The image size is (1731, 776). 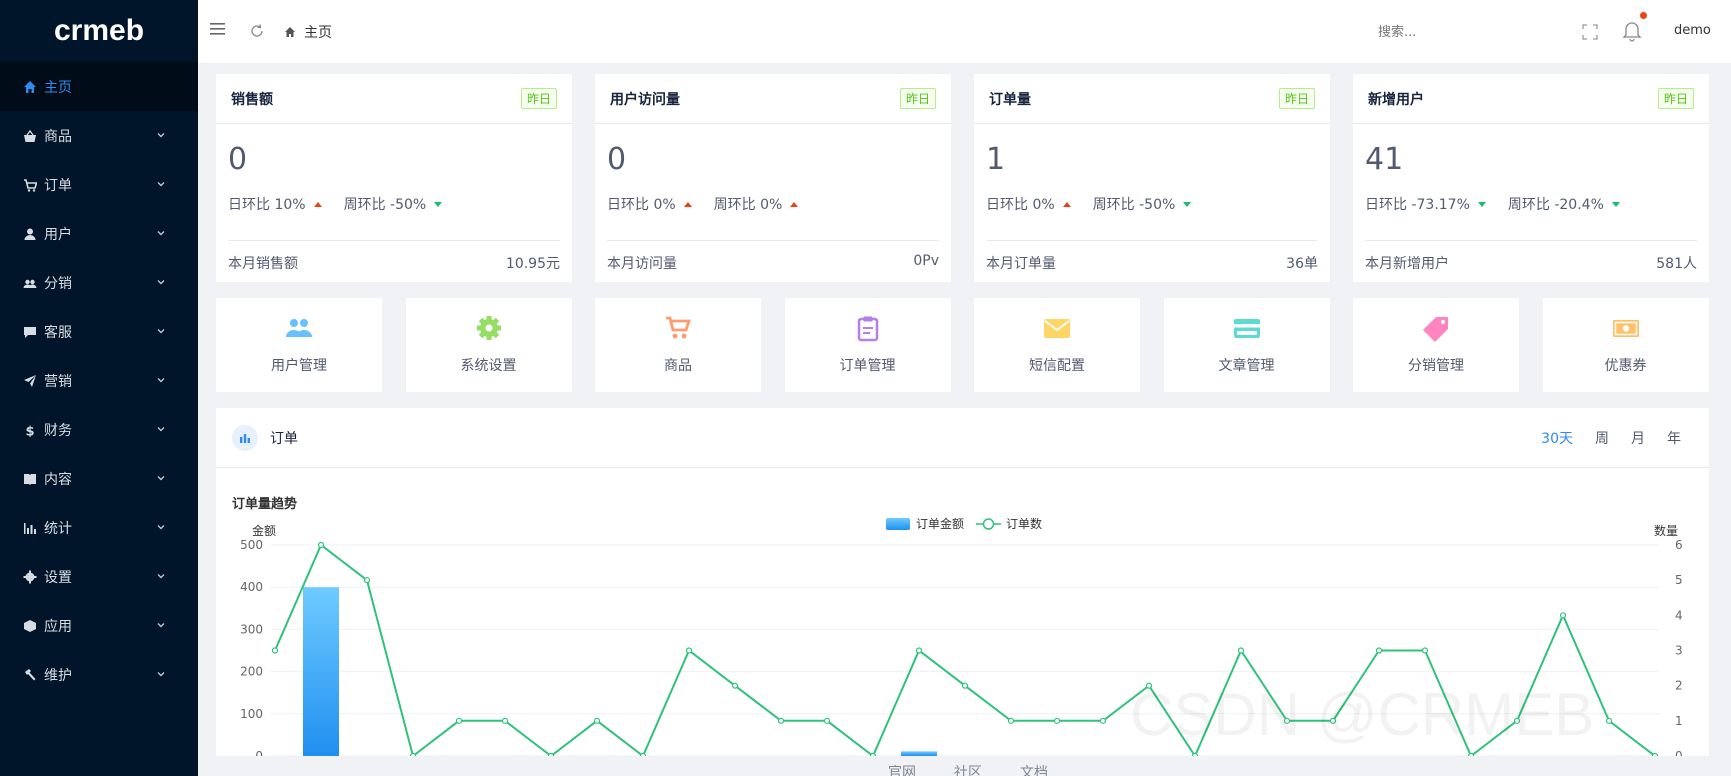 I want to click on quick-link-label: 分销管理, so click(x=1436, y=366).